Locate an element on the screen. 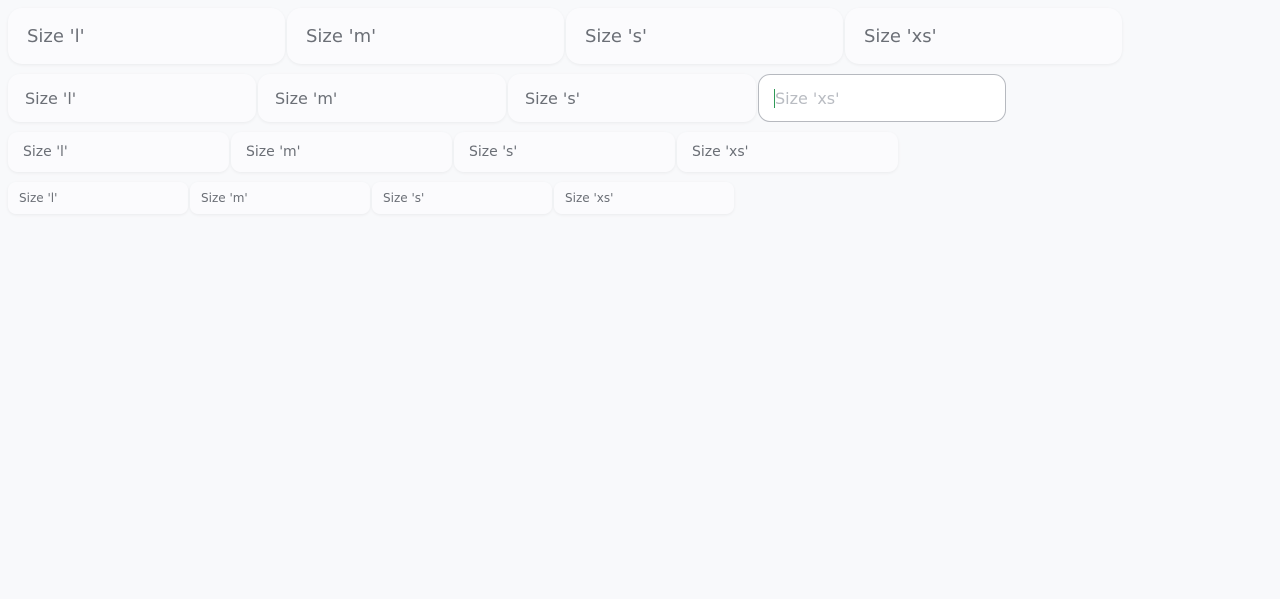 The image size is (1280, 599). input-row-size-xs: Size 'l' Size 'm' Size 's' Size 'xs' is located at coordinates (372, 198).